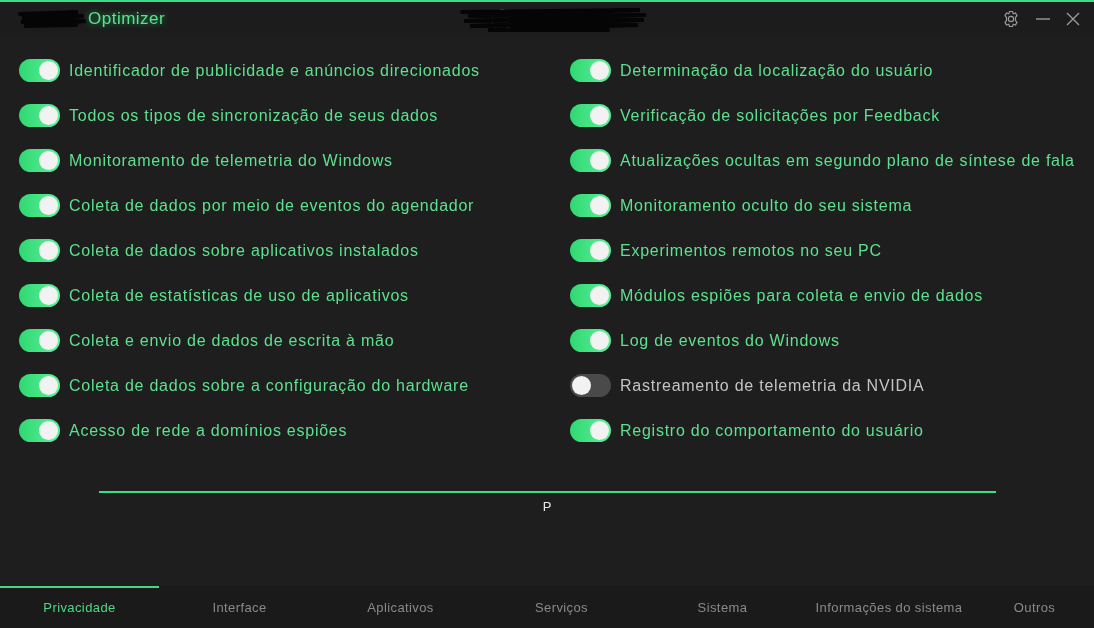 This screenshot has width=1094, height=628. I want to click on toggle-label: Coleta de dados sobre aplicativos instalados, so click(244, 250).